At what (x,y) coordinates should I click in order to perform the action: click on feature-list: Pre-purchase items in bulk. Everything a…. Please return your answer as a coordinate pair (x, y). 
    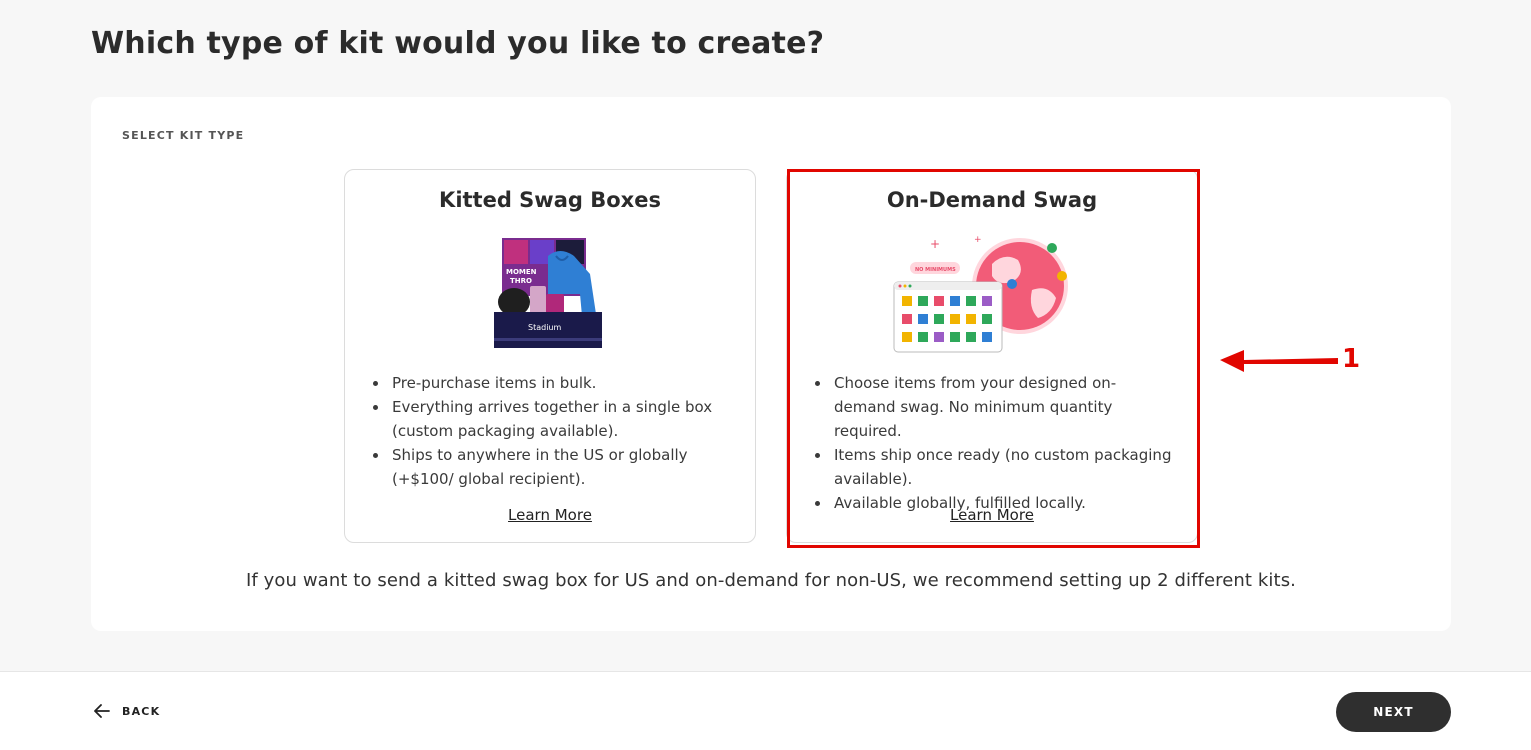
    Looking at the image, I should click on (554, 431).